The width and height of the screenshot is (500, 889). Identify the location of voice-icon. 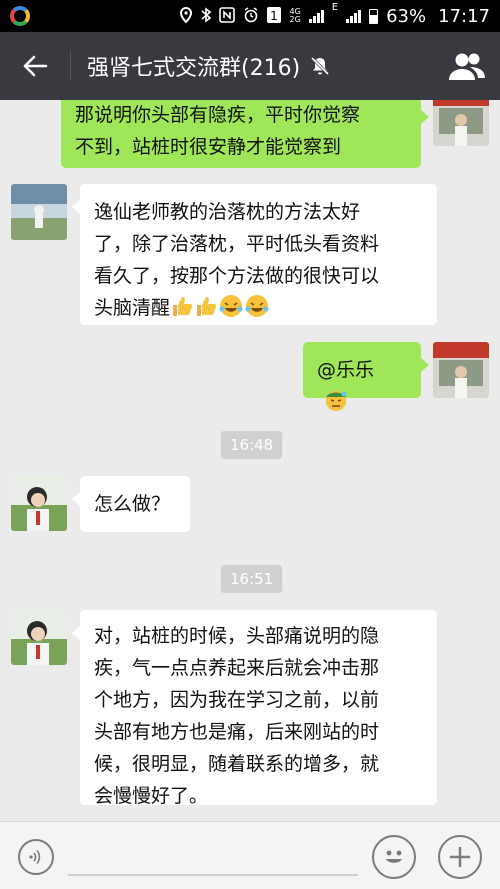
(35, 857).